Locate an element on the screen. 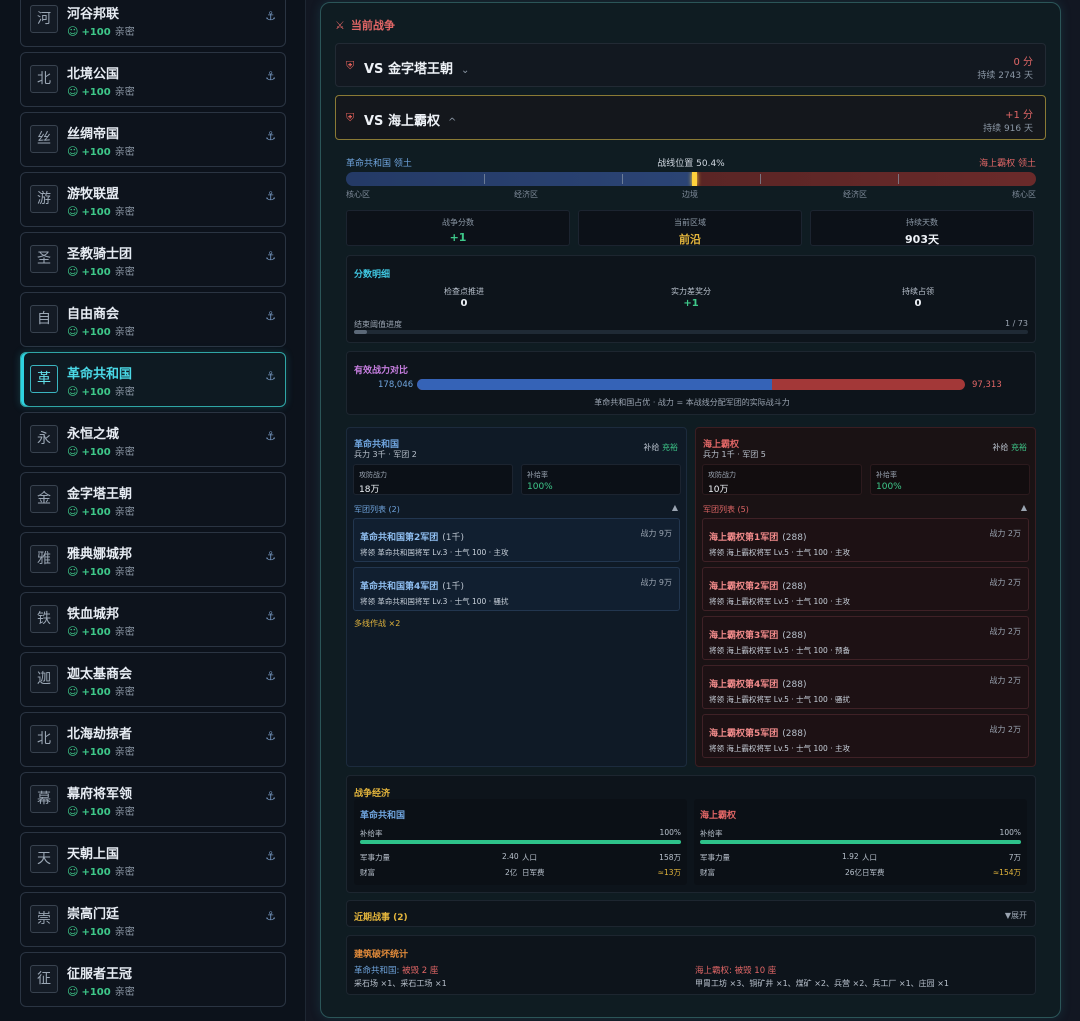 This screenshot has height=1021, width=1080. zone-tick is located at coordinates (898, 179).